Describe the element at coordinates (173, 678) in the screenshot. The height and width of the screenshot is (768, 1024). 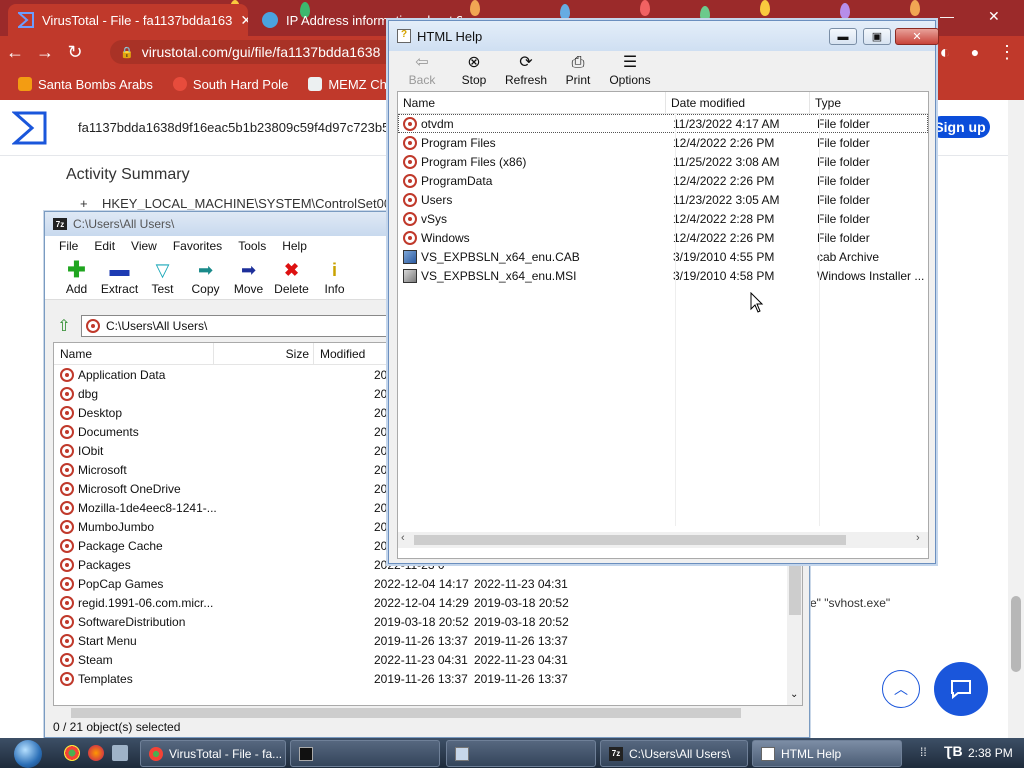
I see `row-name-cell: Templates` at that location.